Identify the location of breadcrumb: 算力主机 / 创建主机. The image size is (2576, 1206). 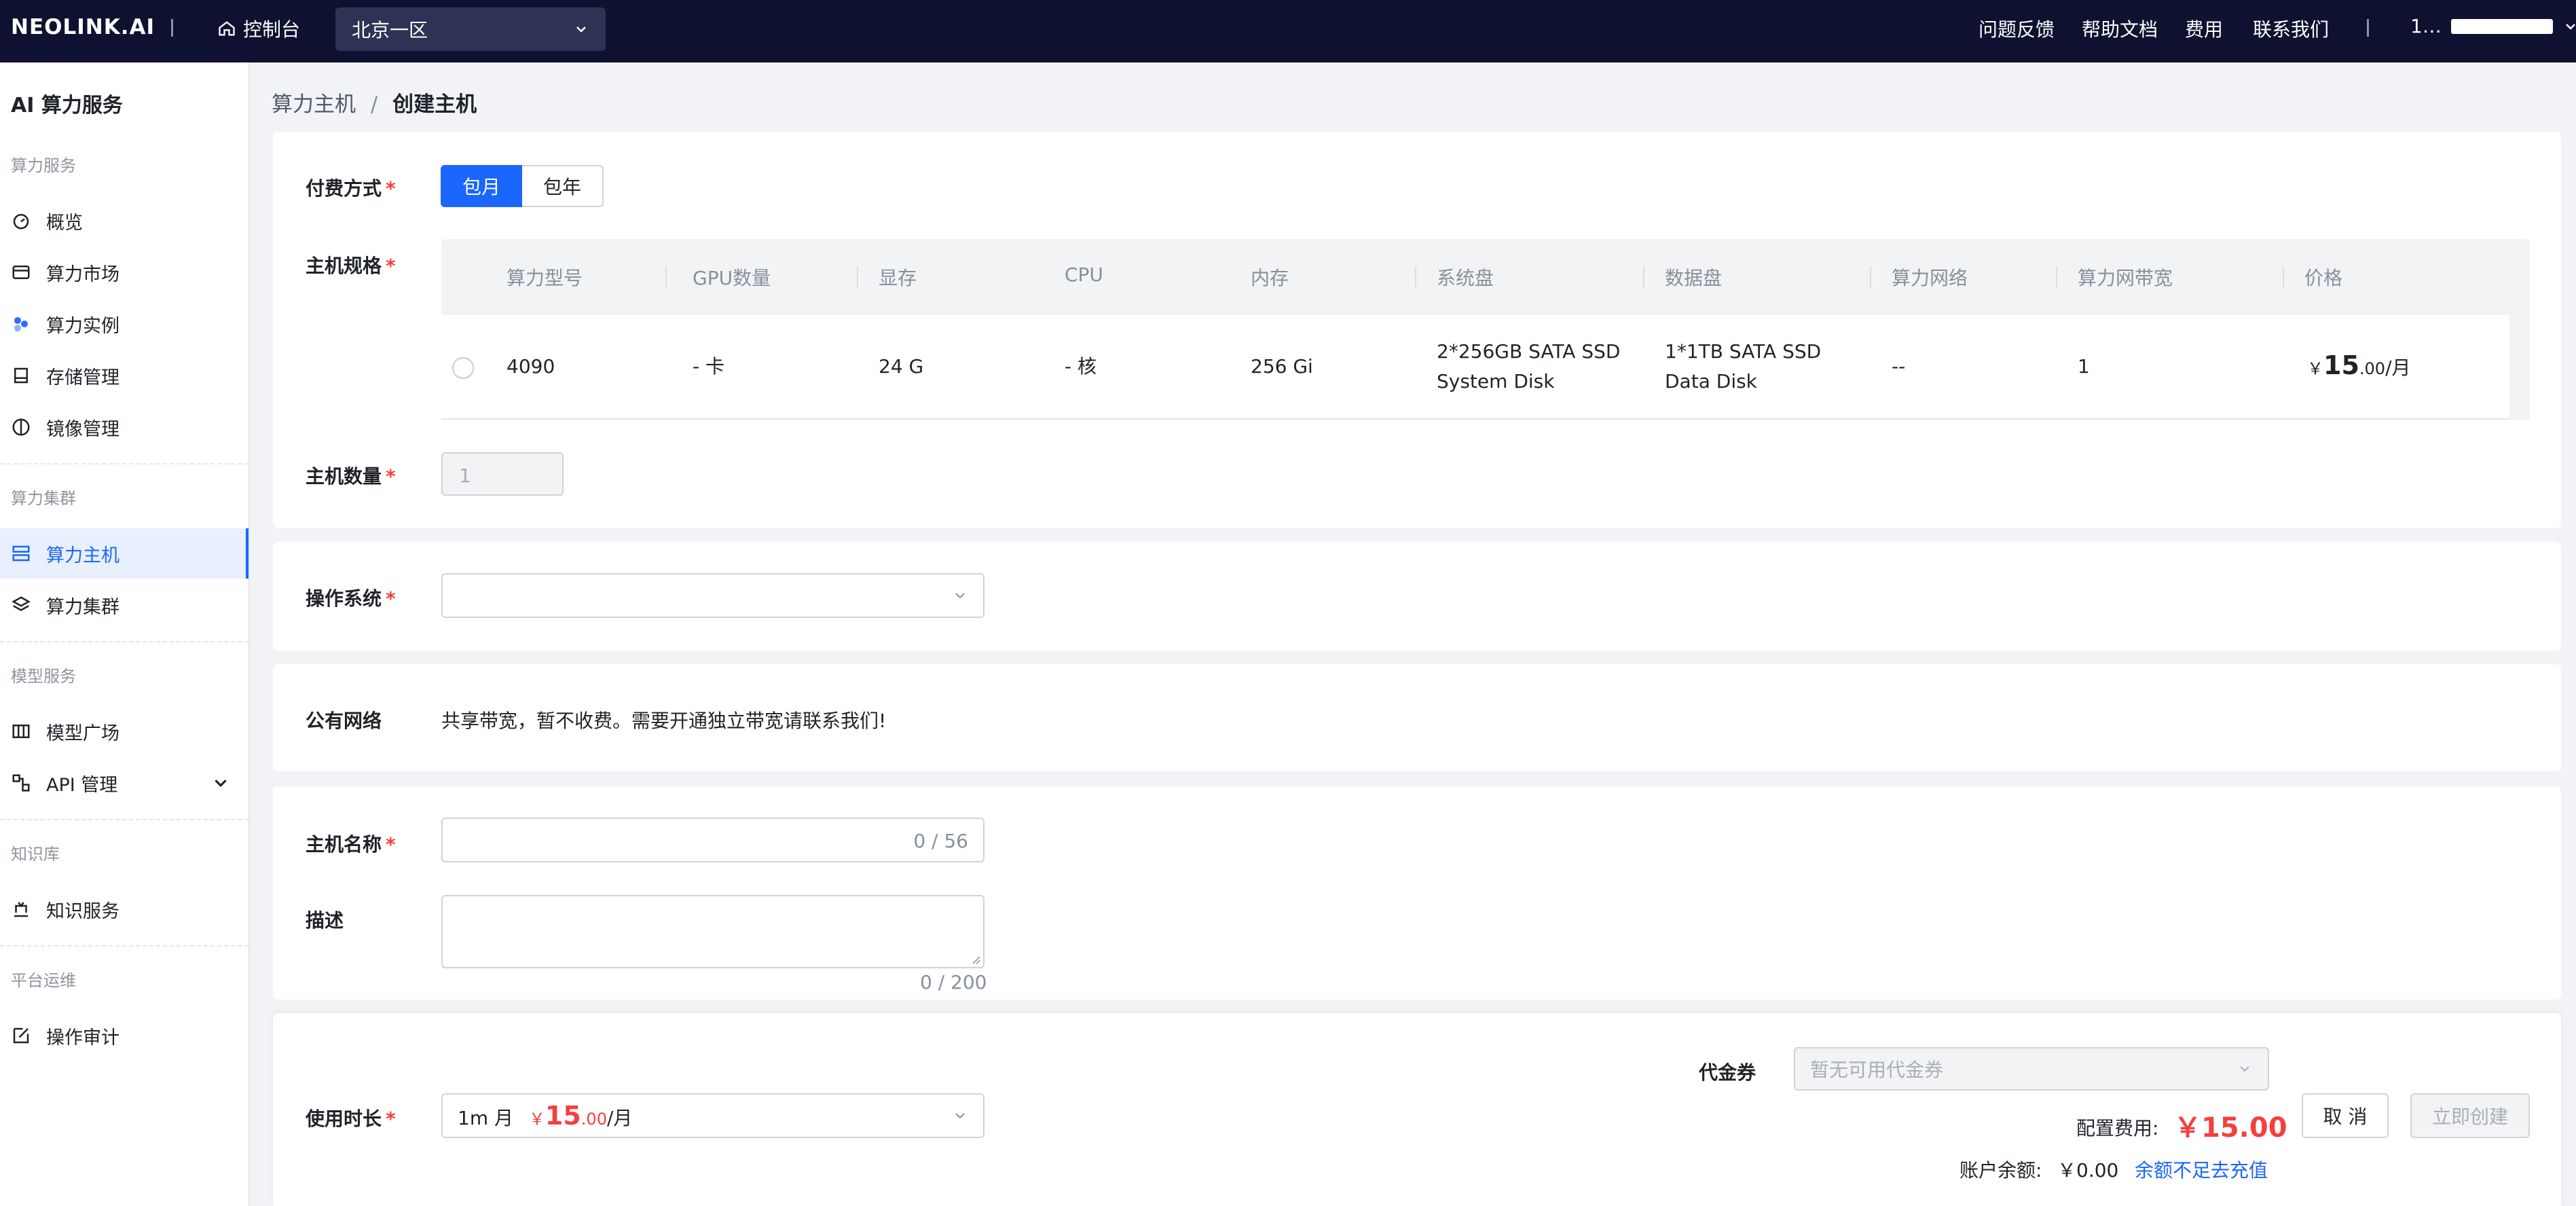
(374, 102).